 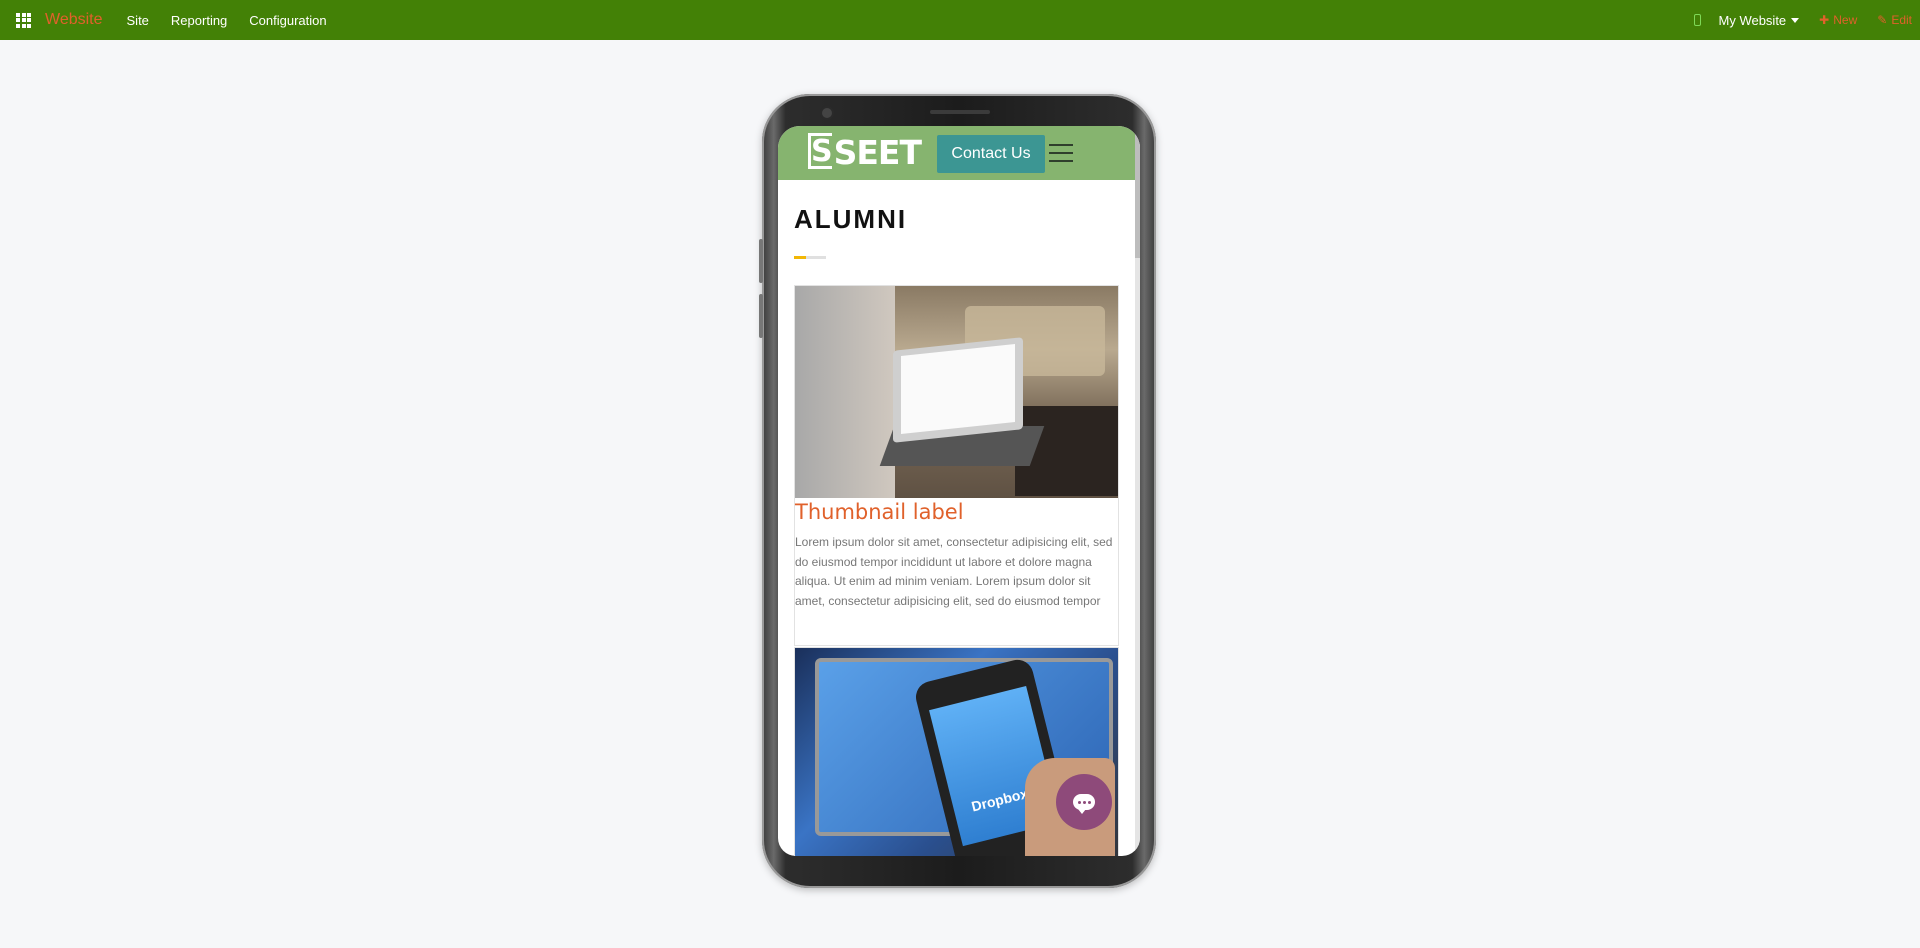 What do you see at coordinates (1752, 20) in the screenshot?
I see `website-switcher-label: My Website` at bounding box center [1752, 20].